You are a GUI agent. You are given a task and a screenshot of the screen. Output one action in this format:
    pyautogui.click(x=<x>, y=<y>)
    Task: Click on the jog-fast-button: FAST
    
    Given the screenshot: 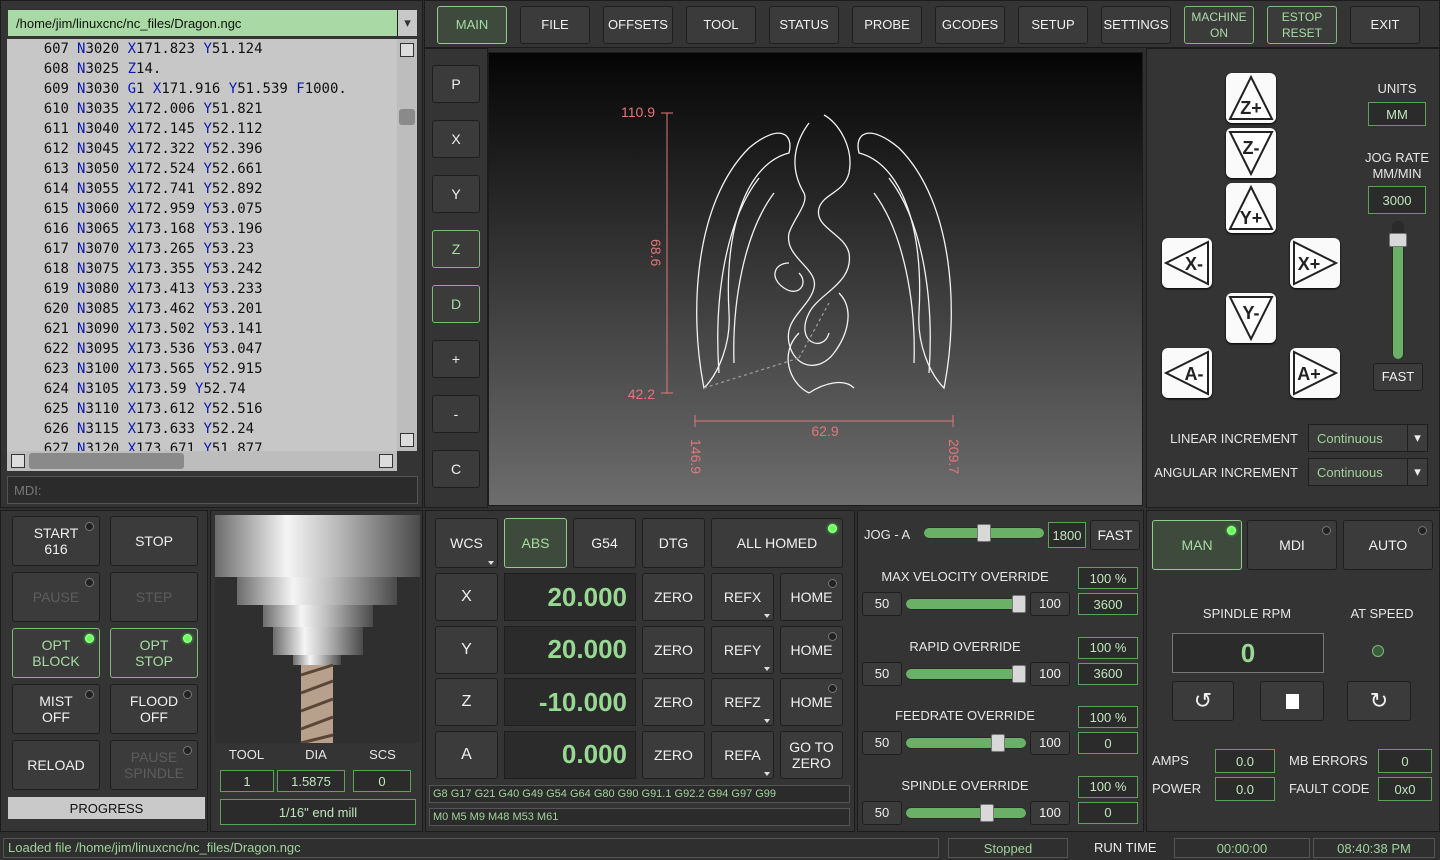 What is the action you would take?
    pyautogui.click(x=1398, y=377)
    